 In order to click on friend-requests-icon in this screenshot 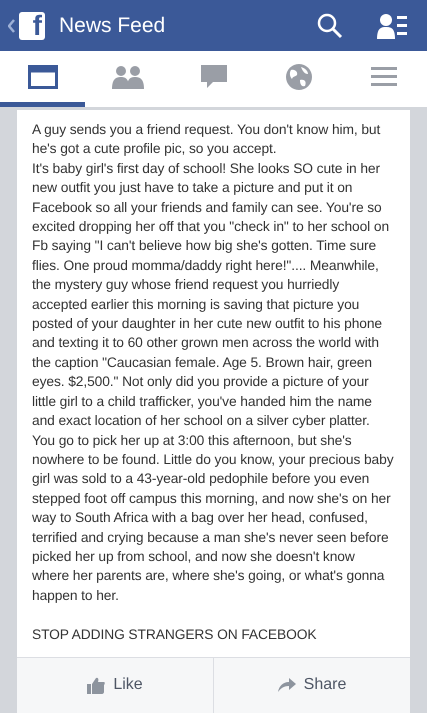, I will do `click(392, 25)`.